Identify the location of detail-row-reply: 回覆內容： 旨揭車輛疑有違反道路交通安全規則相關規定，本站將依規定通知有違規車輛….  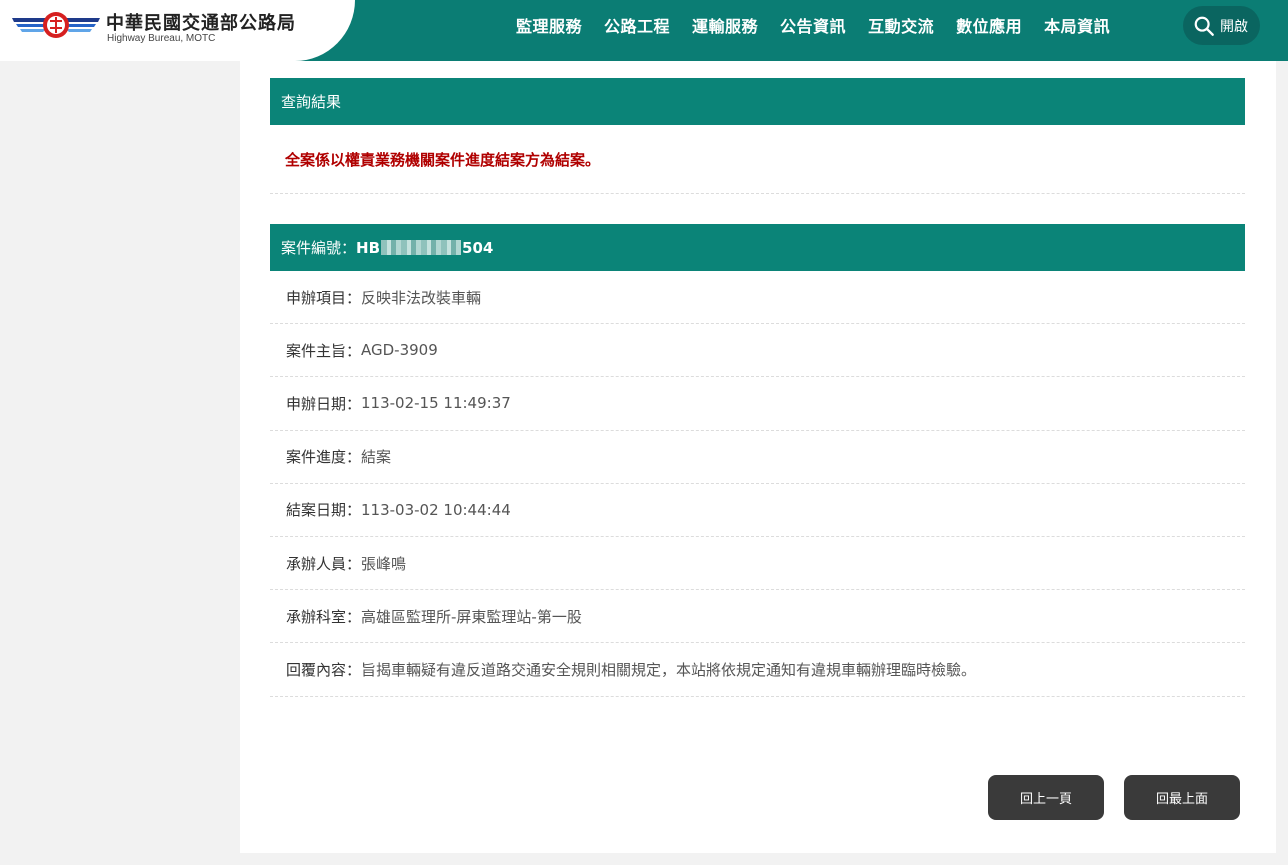
(757, 670).